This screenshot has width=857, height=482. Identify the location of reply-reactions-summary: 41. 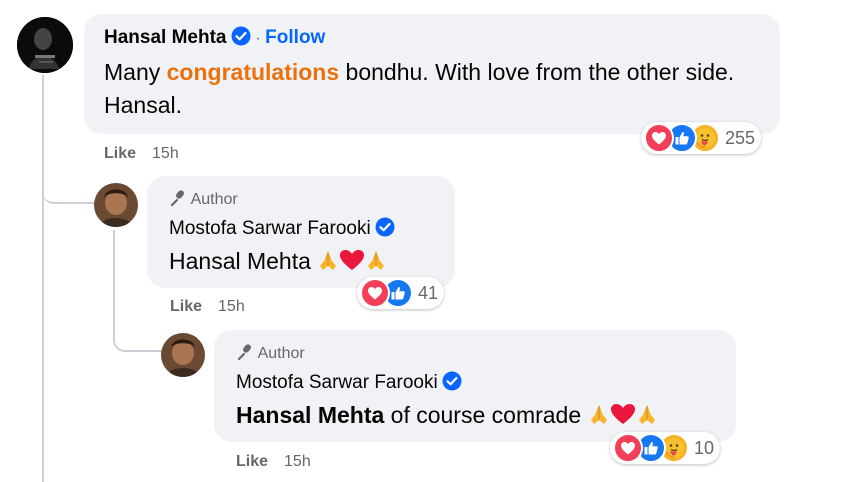
(401, 293).